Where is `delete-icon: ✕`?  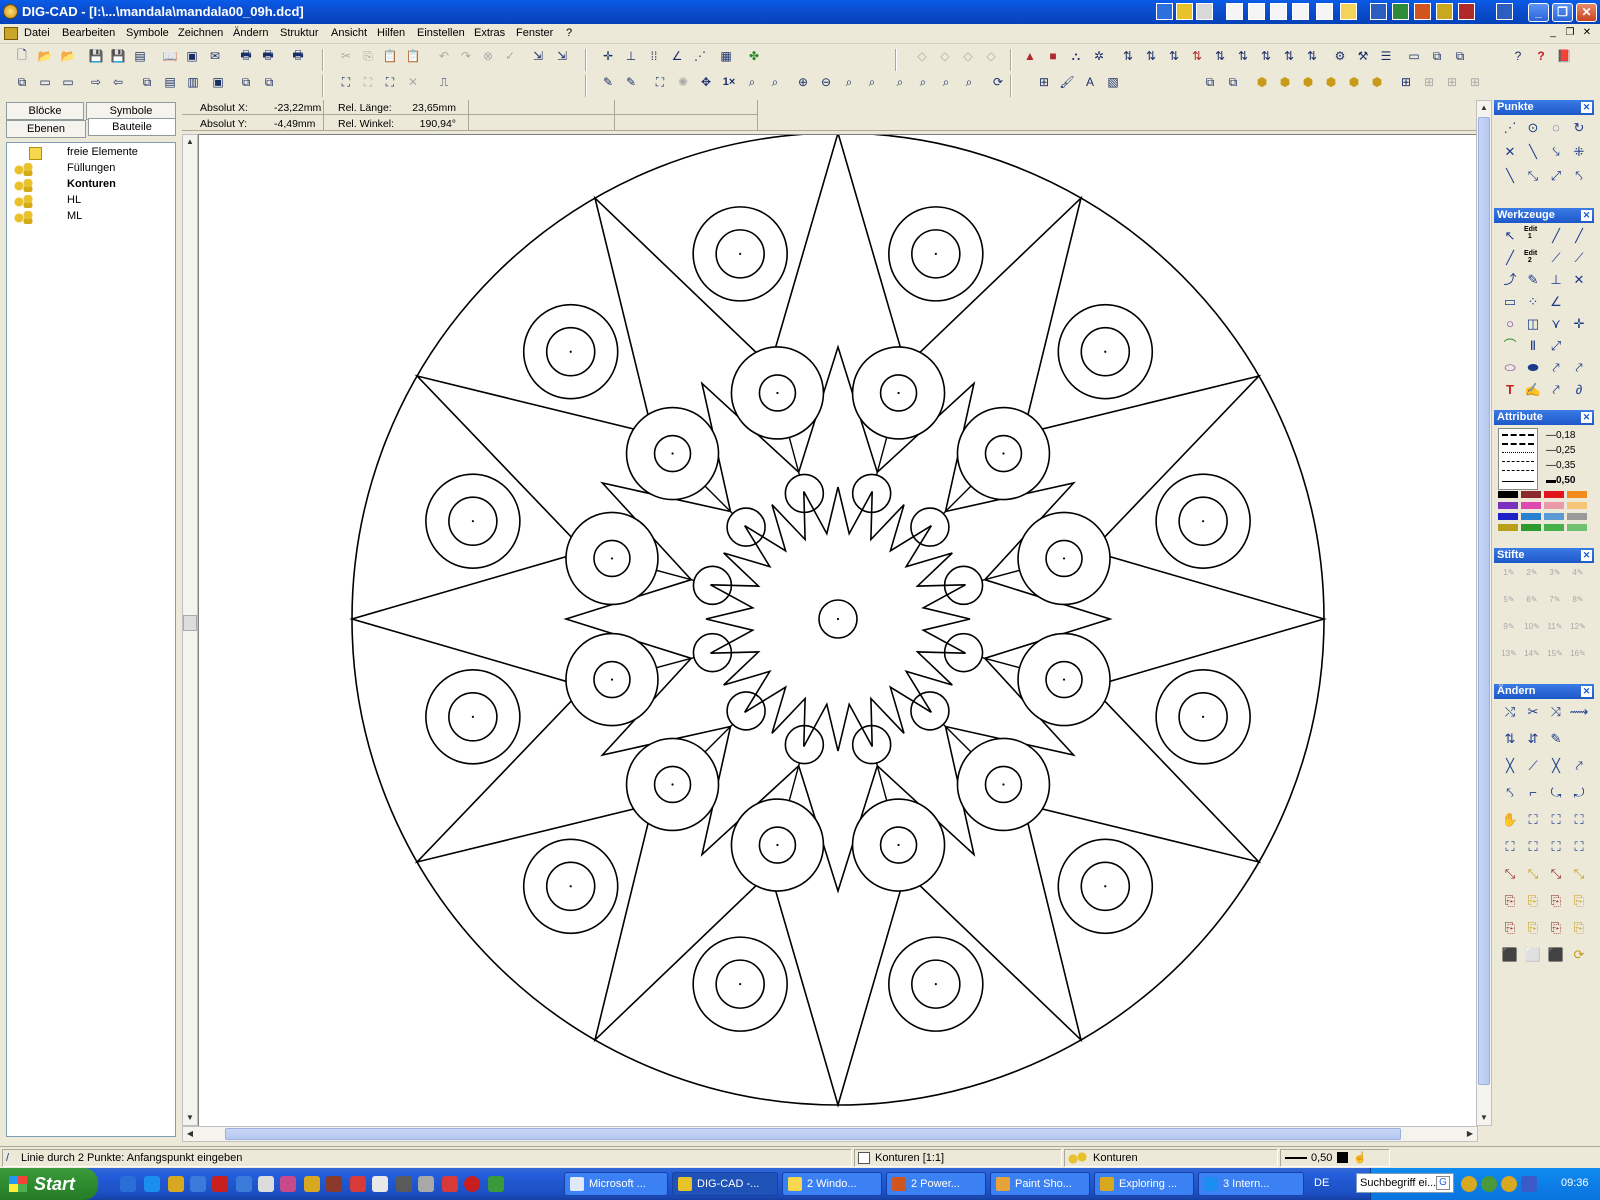
delete-icon: ✕ is located at coordinates (413, 82).